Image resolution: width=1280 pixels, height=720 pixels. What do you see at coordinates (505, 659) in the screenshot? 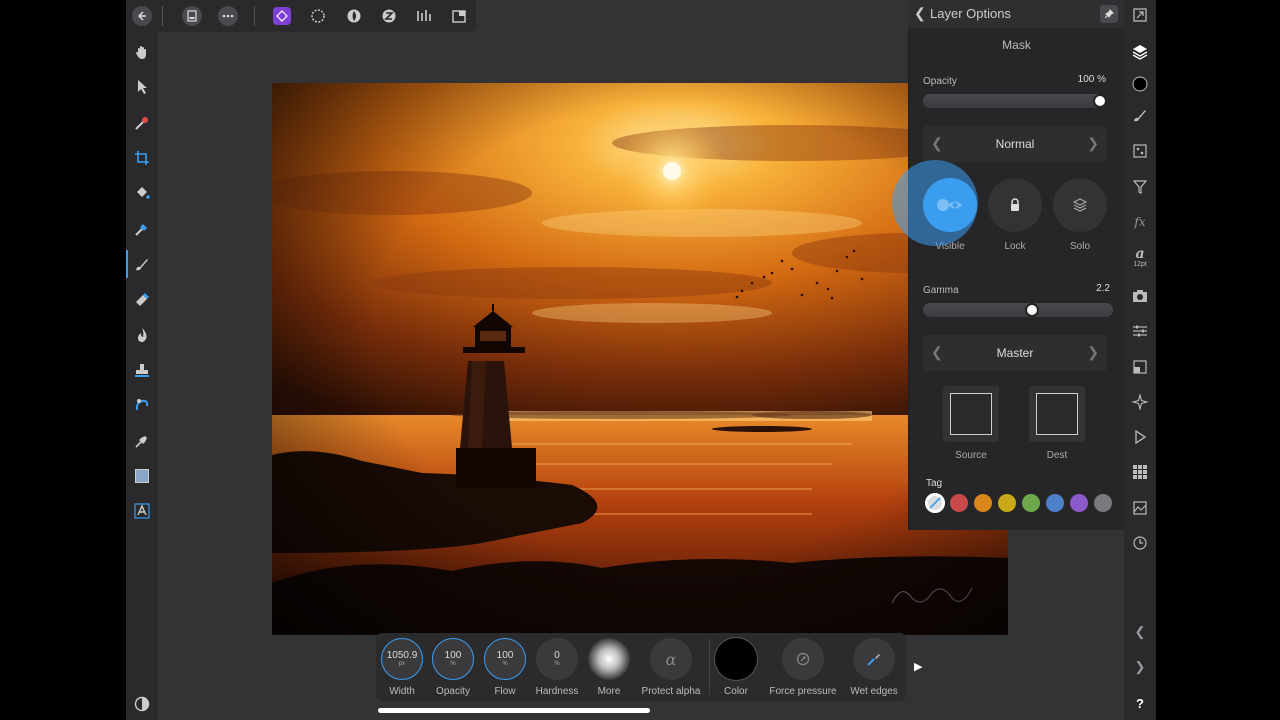
I see `flow-control: 100 %` at bounding box center [505, 659].